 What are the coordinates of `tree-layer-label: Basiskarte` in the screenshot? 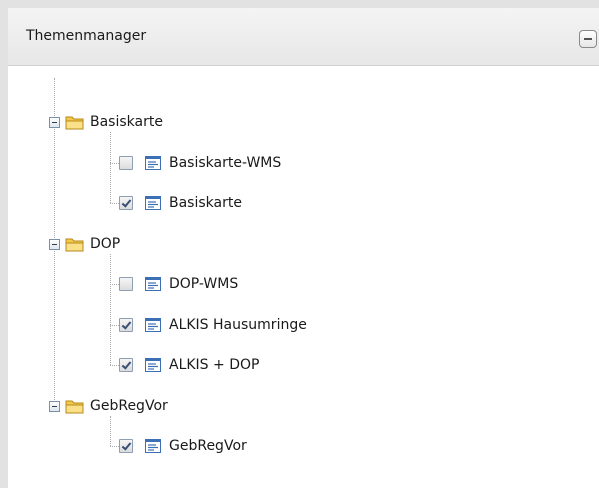 It's located at (205, 203).